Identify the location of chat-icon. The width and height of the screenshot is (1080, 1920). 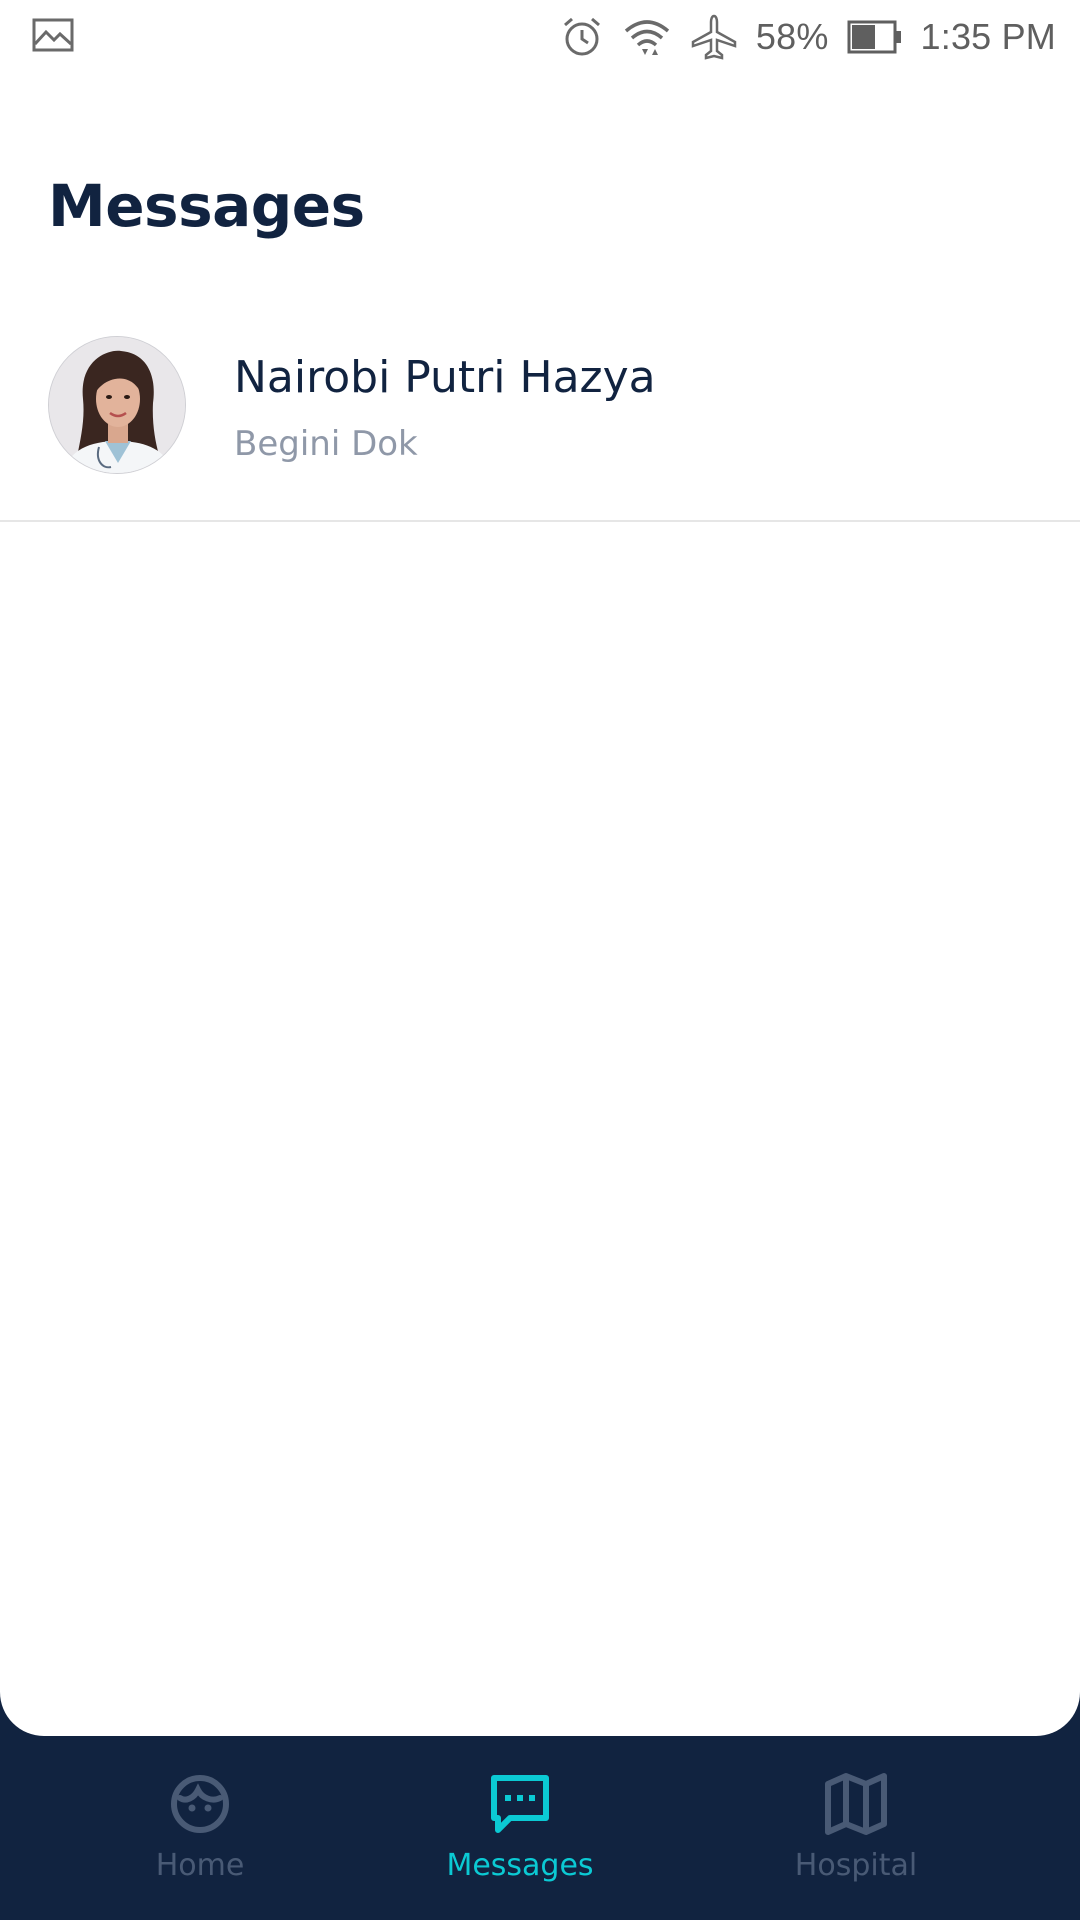
(520, 1804).